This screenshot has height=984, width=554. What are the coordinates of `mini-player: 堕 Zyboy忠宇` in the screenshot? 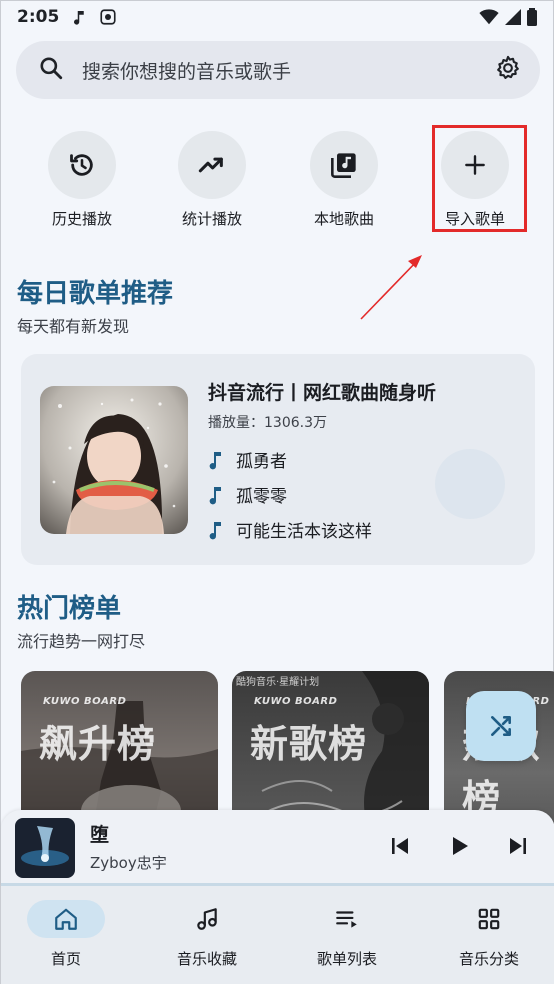 It's located at (277, 848).